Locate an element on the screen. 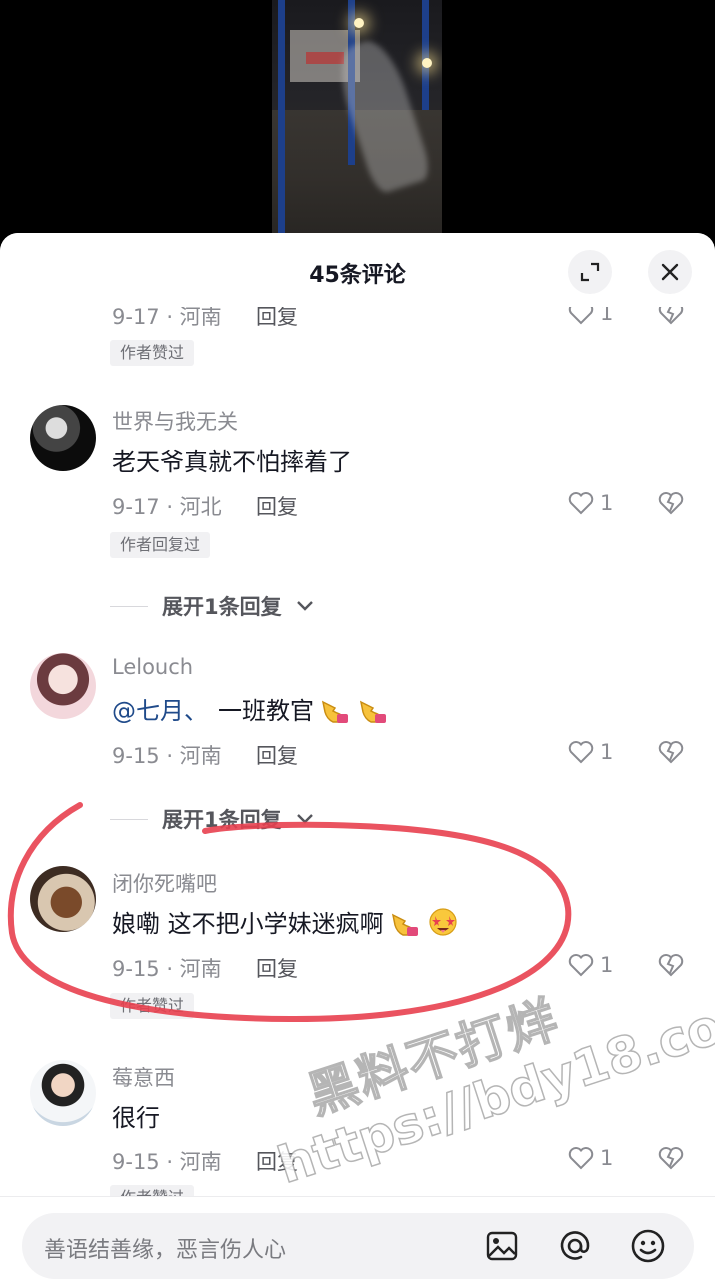 The height and width of the screenshot is (1280, 715). star-struck-emoji is located at coordinates (443, 922).